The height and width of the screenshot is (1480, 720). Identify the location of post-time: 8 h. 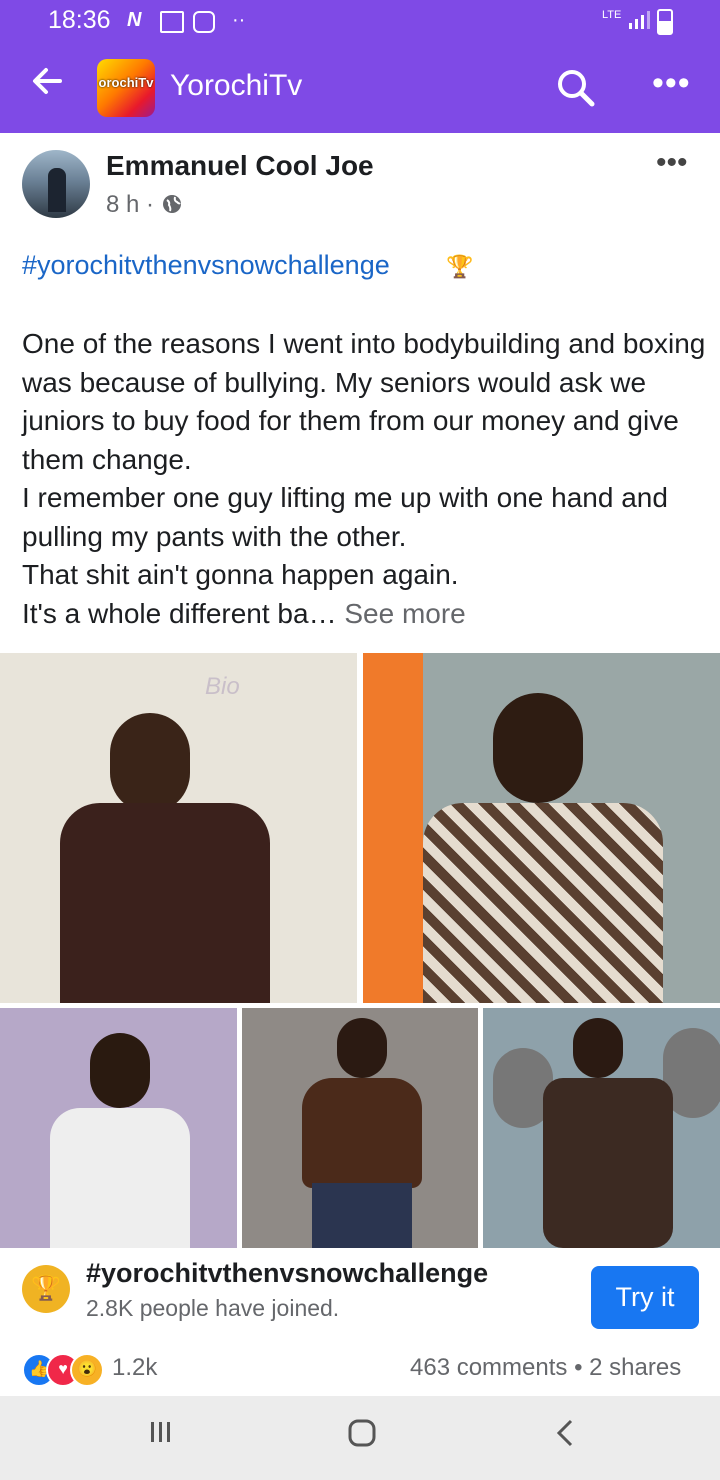
(122, 204).